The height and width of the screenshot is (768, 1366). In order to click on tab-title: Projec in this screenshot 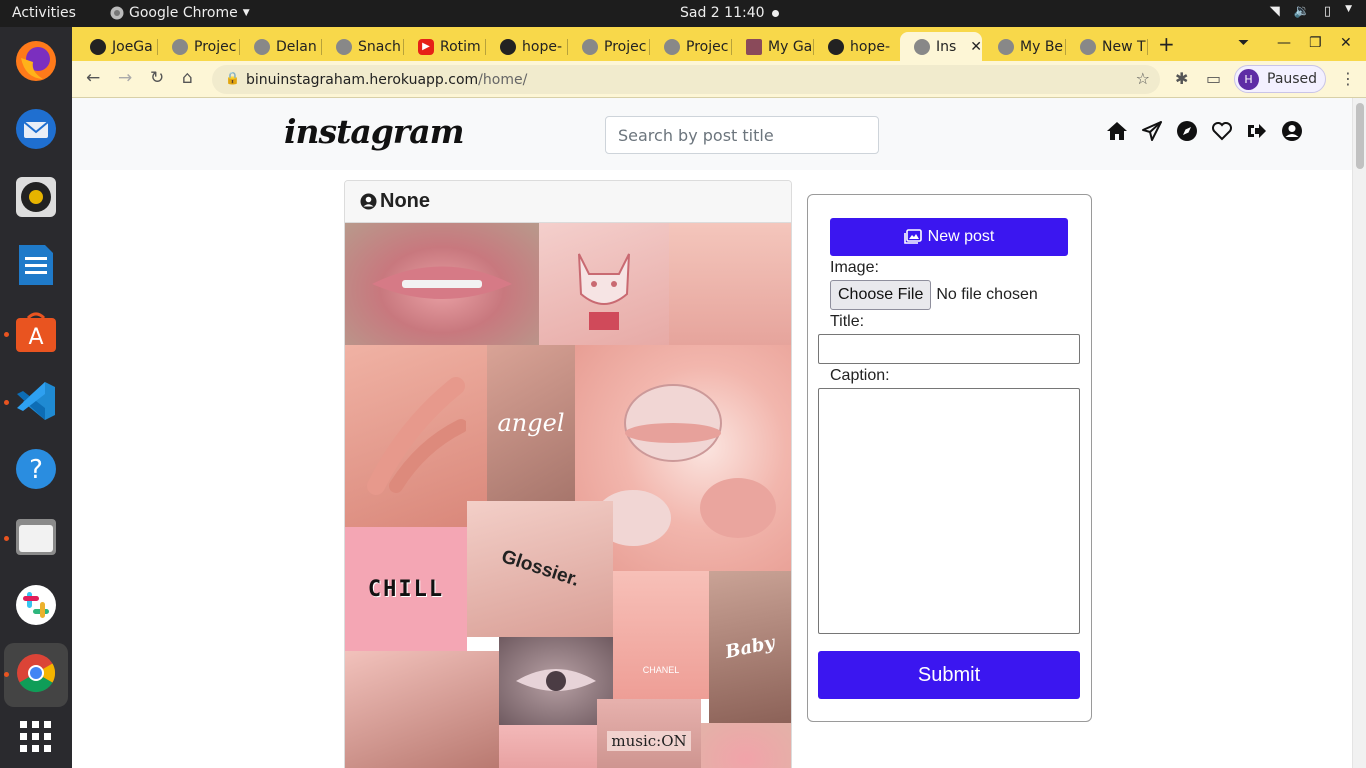, I will do `click(215, 46)`.